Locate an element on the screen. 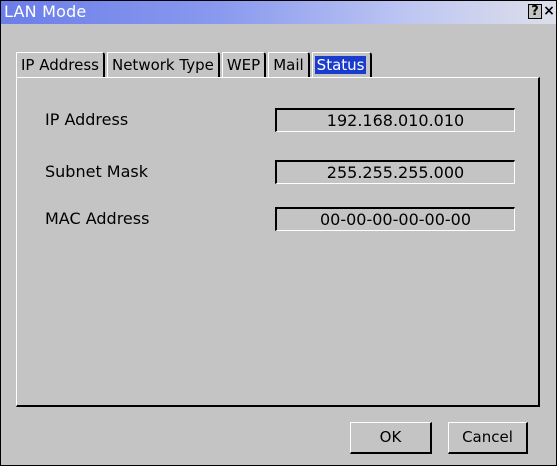 This screenshot has width=557, height=466. tab-wep: WEP is located at coordinates (244, 64).